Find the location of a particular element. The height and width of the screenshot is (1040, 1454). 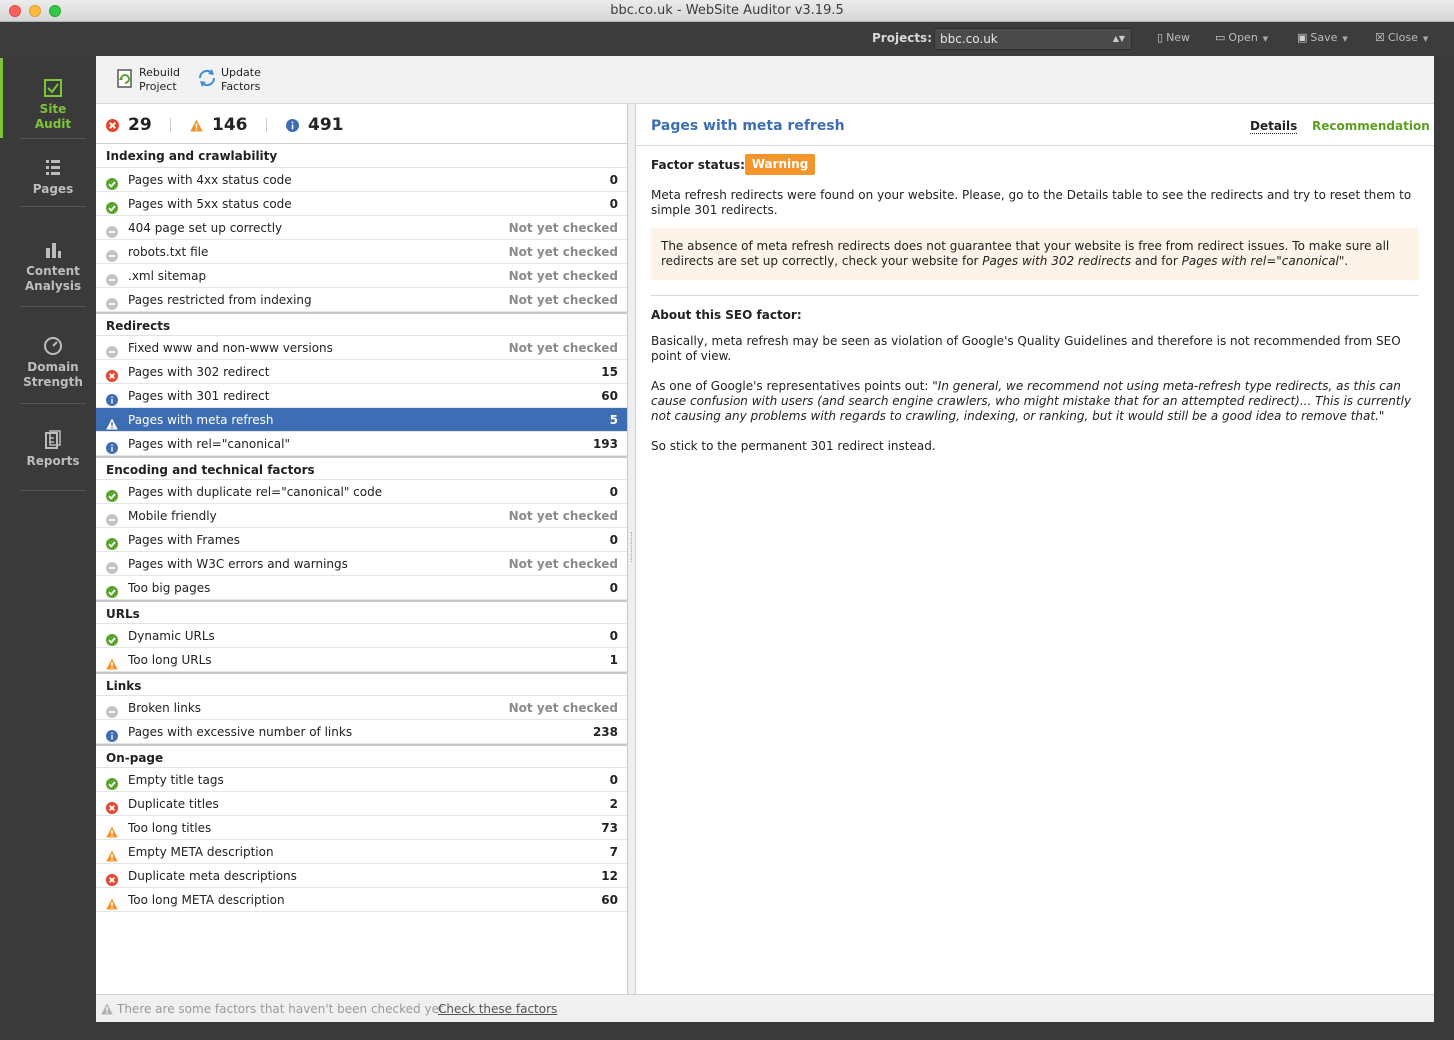

factor-row: Too long META description 60 is located at coordinates (361, 900).